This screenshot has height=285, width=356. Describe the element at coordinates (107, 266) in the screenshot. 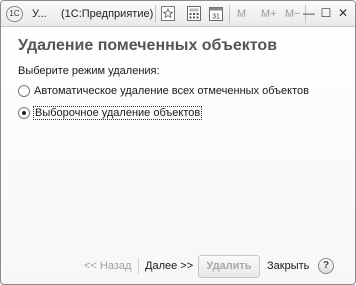

I see `back-button: << Назад` at that location.